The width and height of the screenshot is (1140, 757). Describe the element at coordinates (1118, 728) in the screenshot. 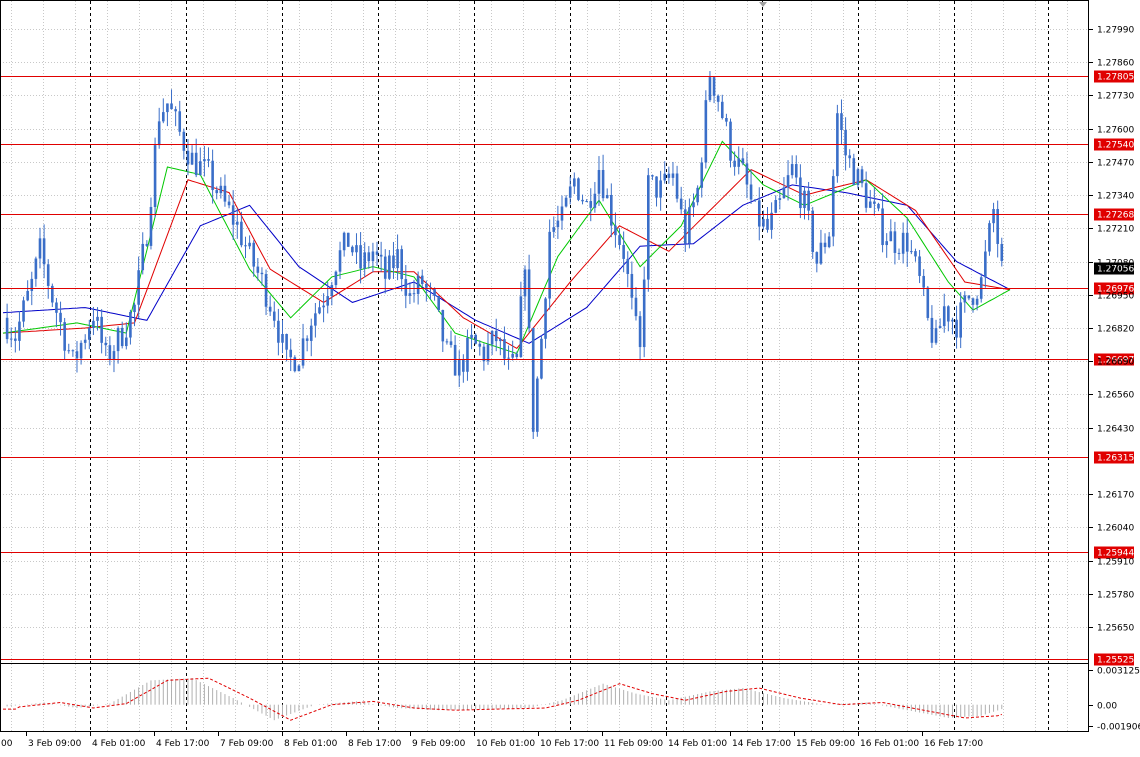

I see `osc-tick-label: -0.001906` at that location.